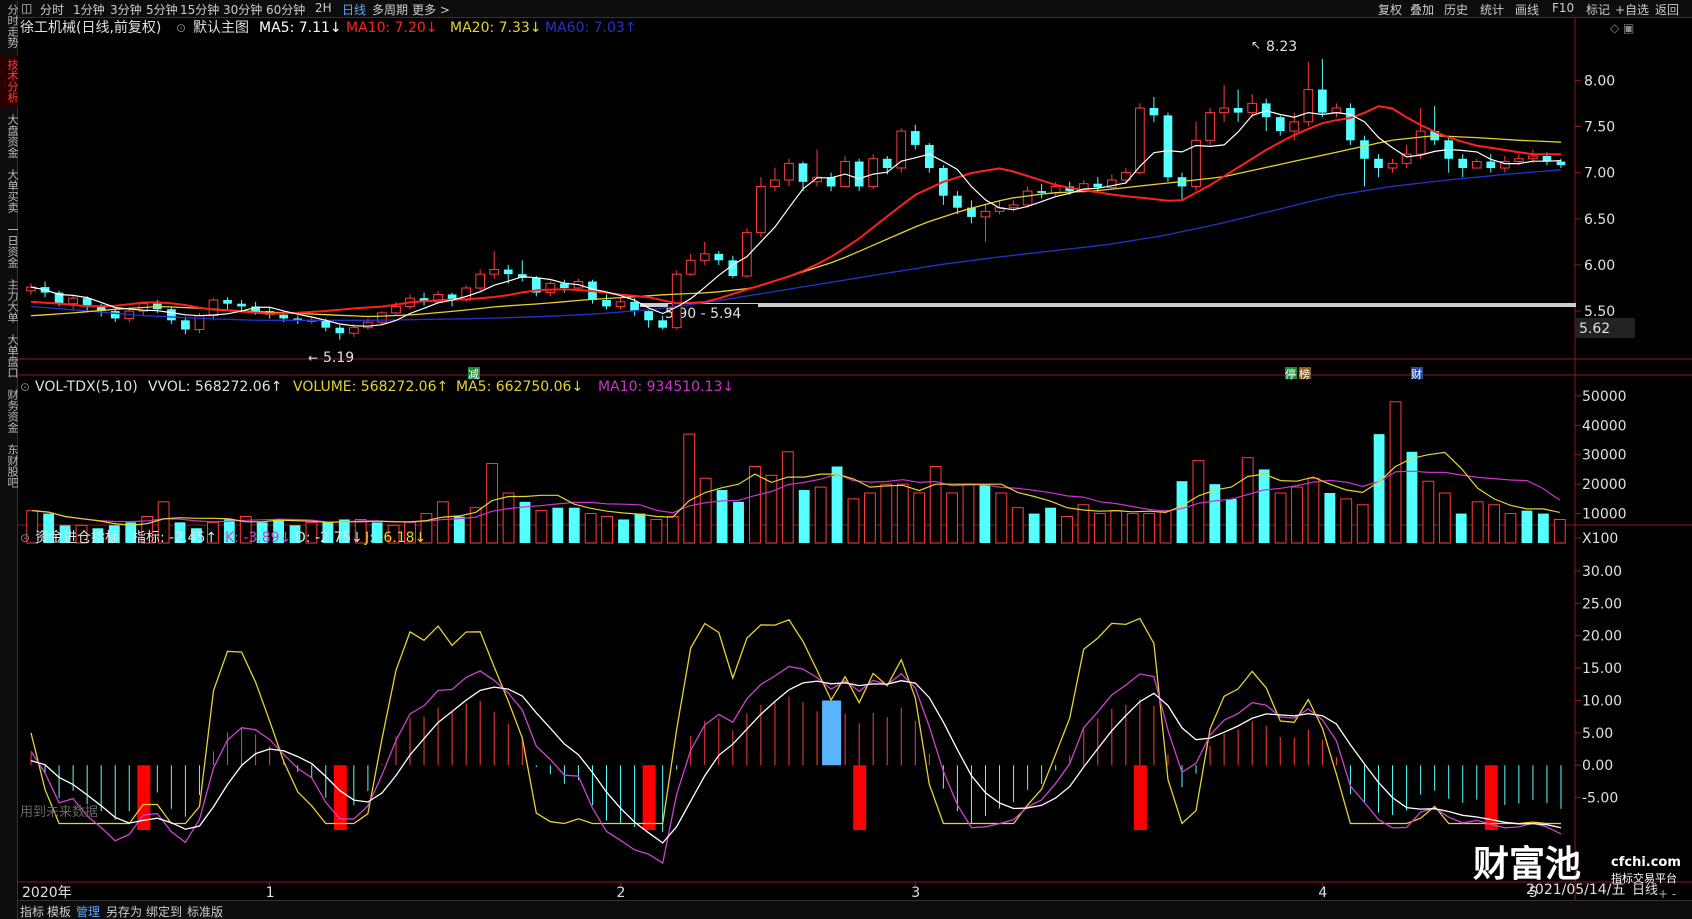 Image resolution: width=1692 pixels, height=919 pixels. I want to click on toolbar-8: 返回, so click(1667, 9).